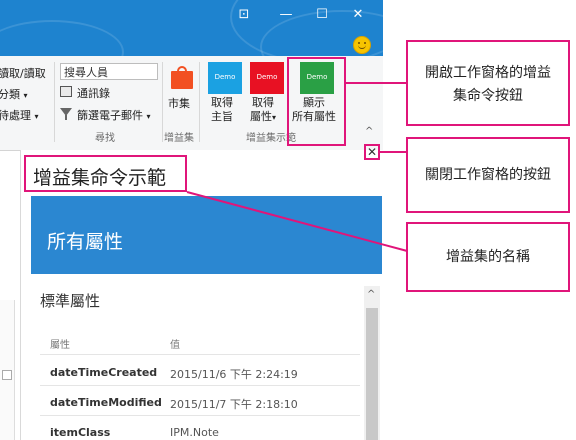 The image size is (576, 440). Describe the element at coordinates (80, 432) in the screenshot. I see `table-row-key: itemClass` at that location.